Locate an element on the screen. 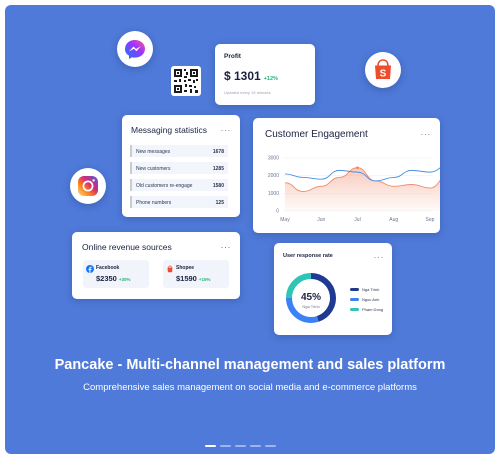  shopee-icon is located at coordinates (170, 269).